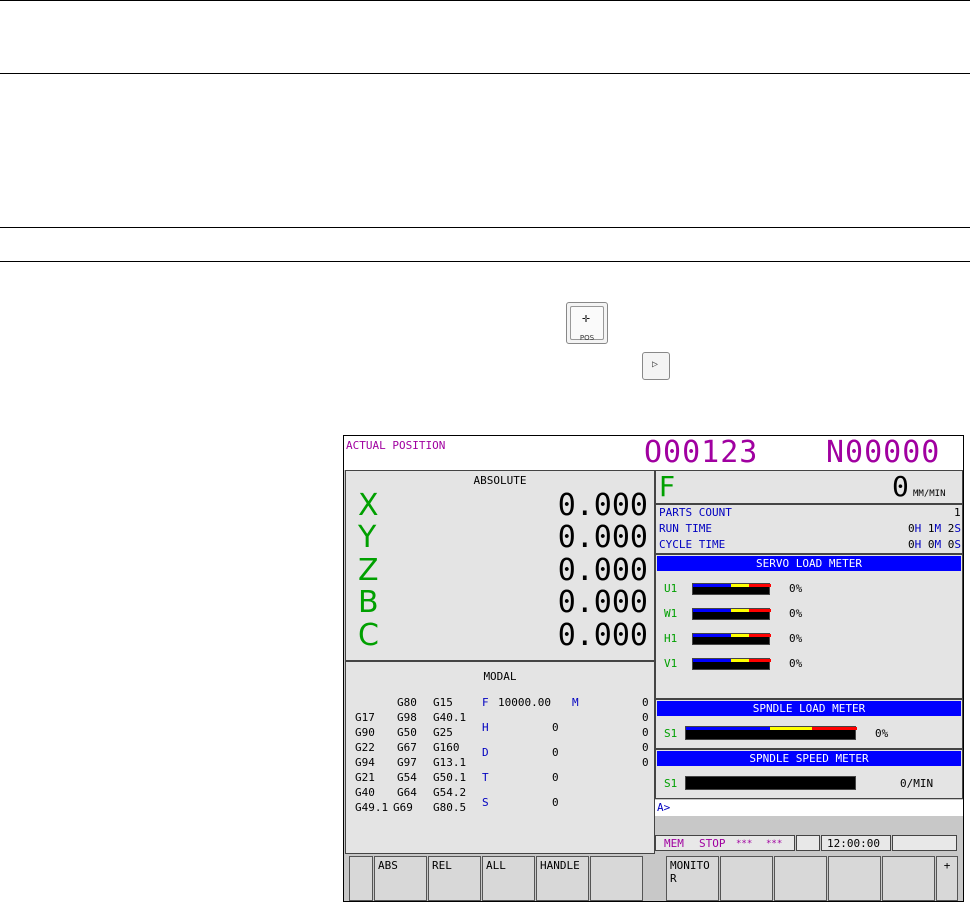 The image size is (970, 902). I want to click on triangle-right-icon: ▷, so click(655, 364).